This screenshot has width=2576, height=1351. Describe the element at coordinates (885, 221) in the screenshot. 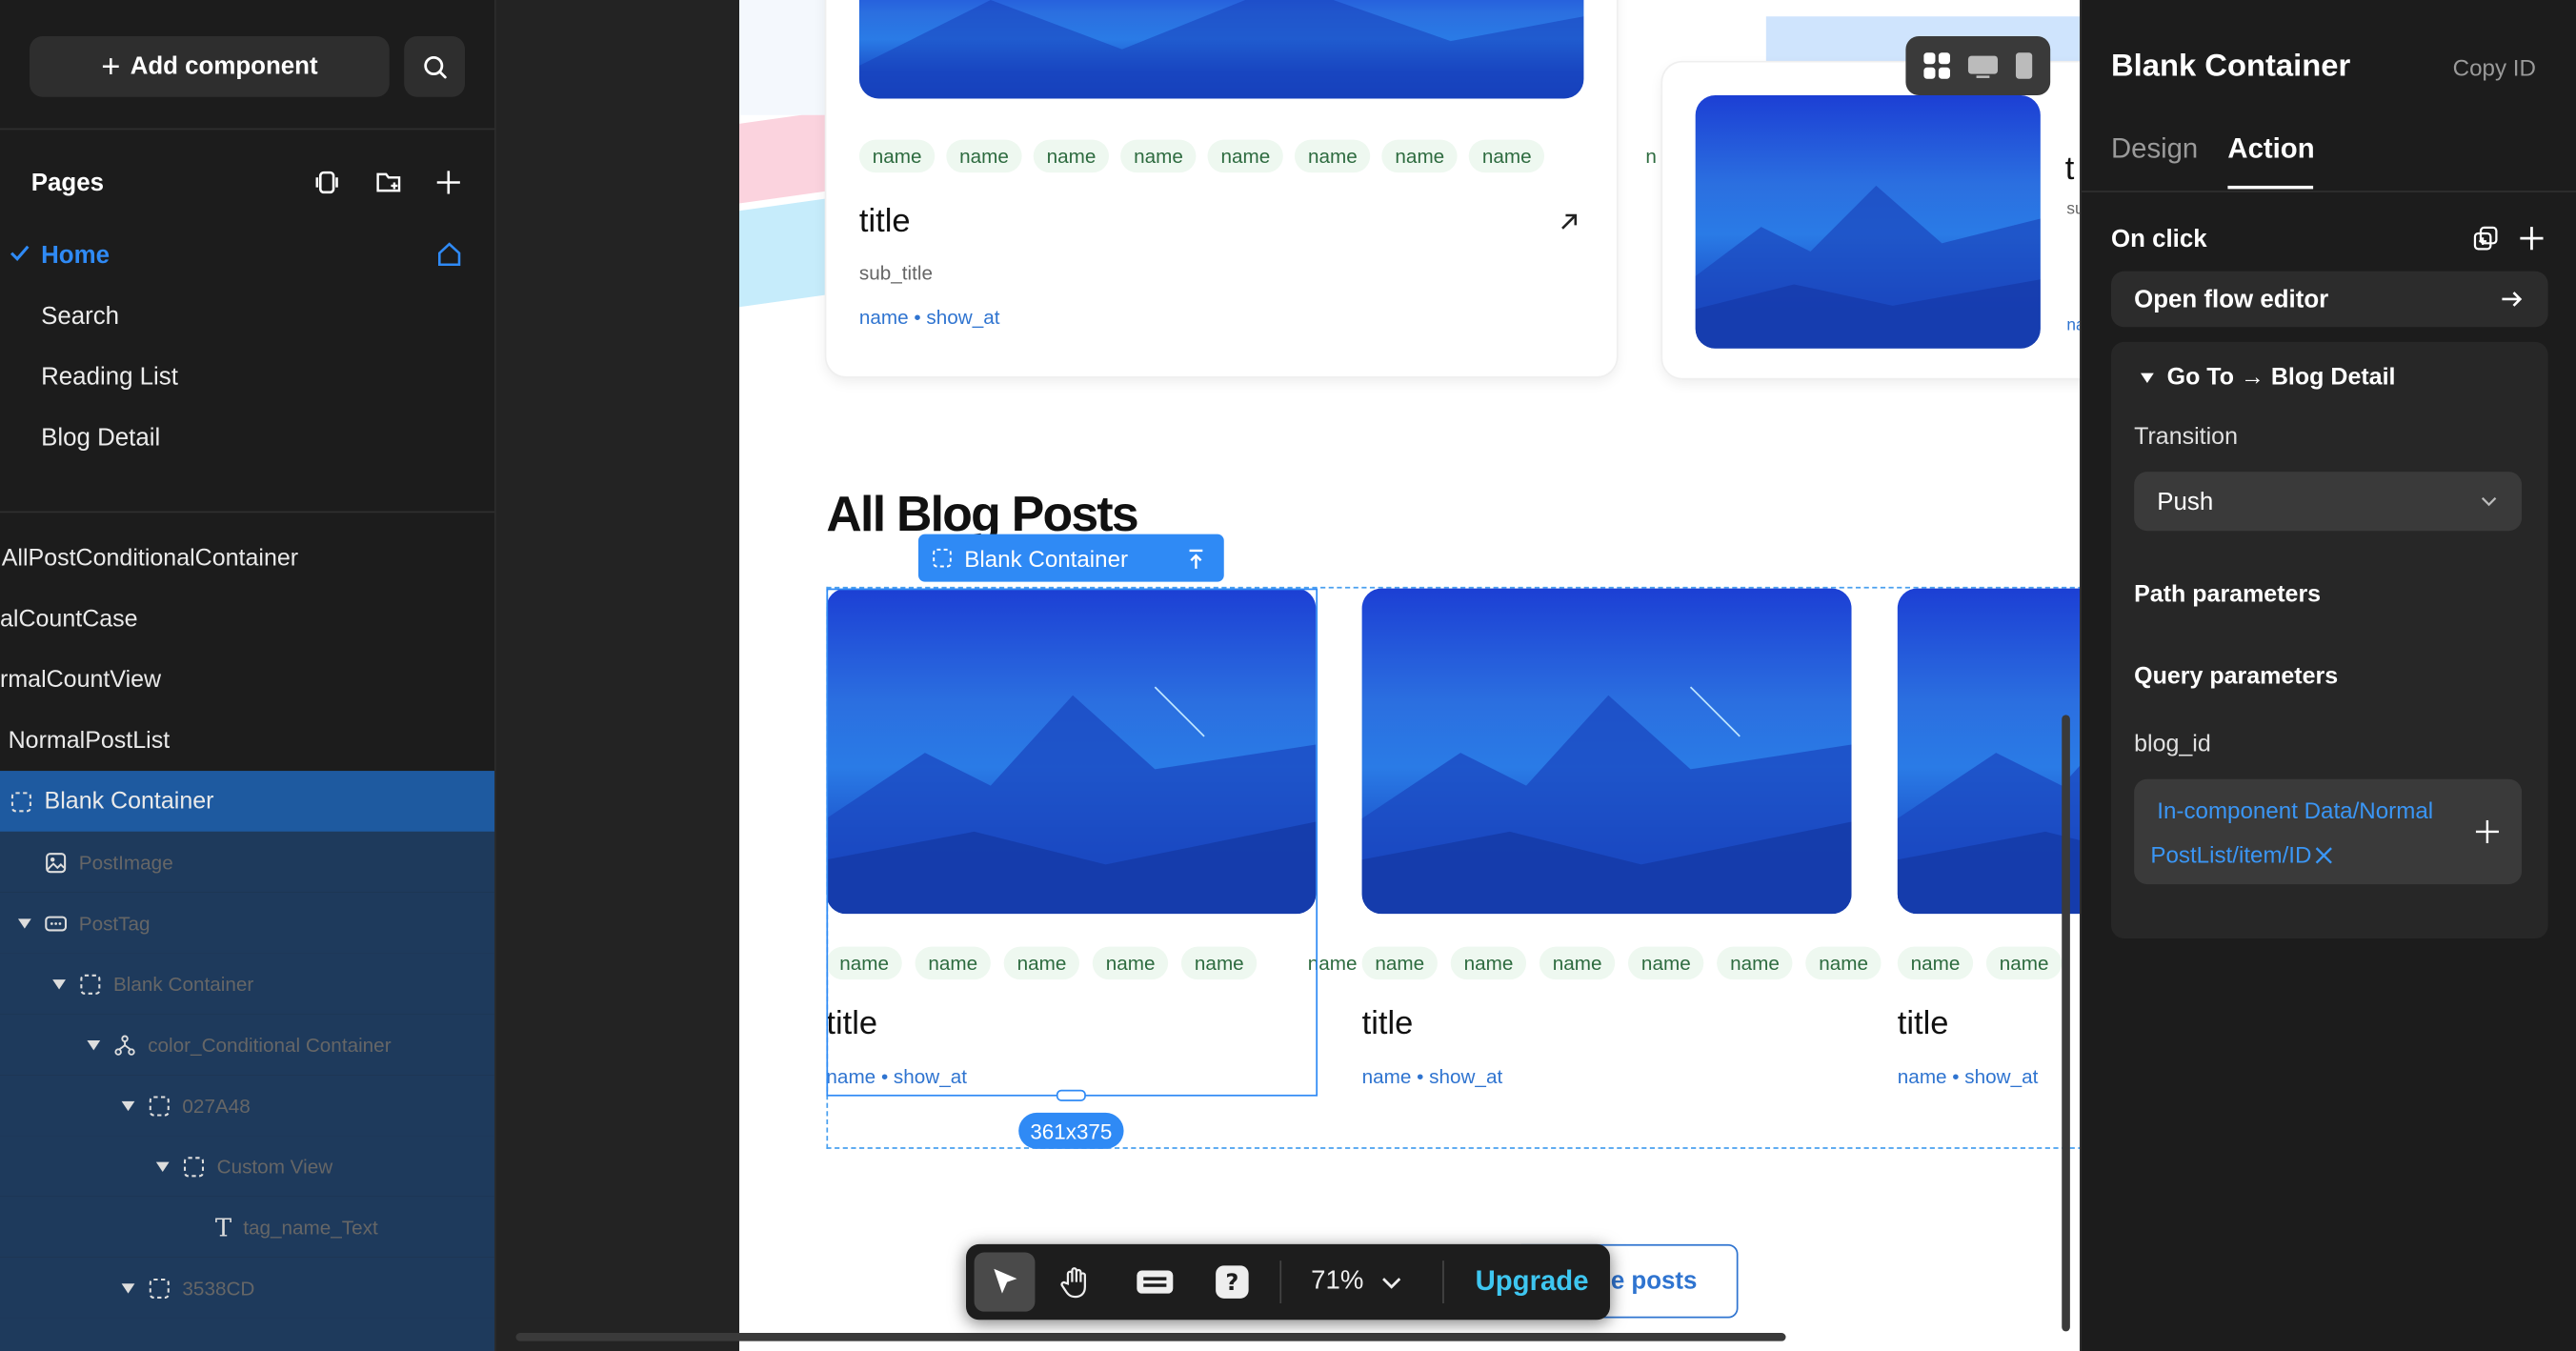

I see `card-title: title` at that location.